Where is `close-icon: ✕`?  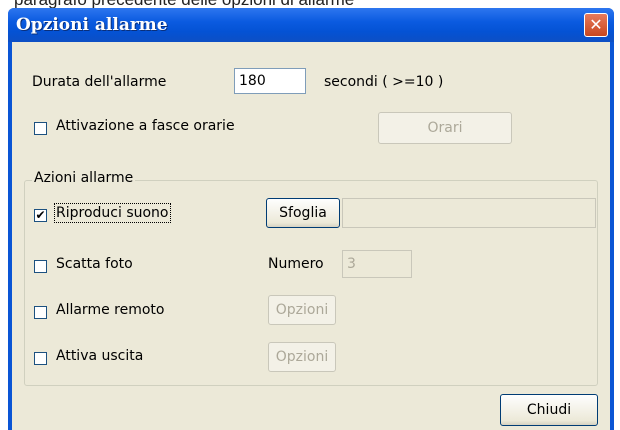 close-icon: ✕ is located at coordinates (596, 25).